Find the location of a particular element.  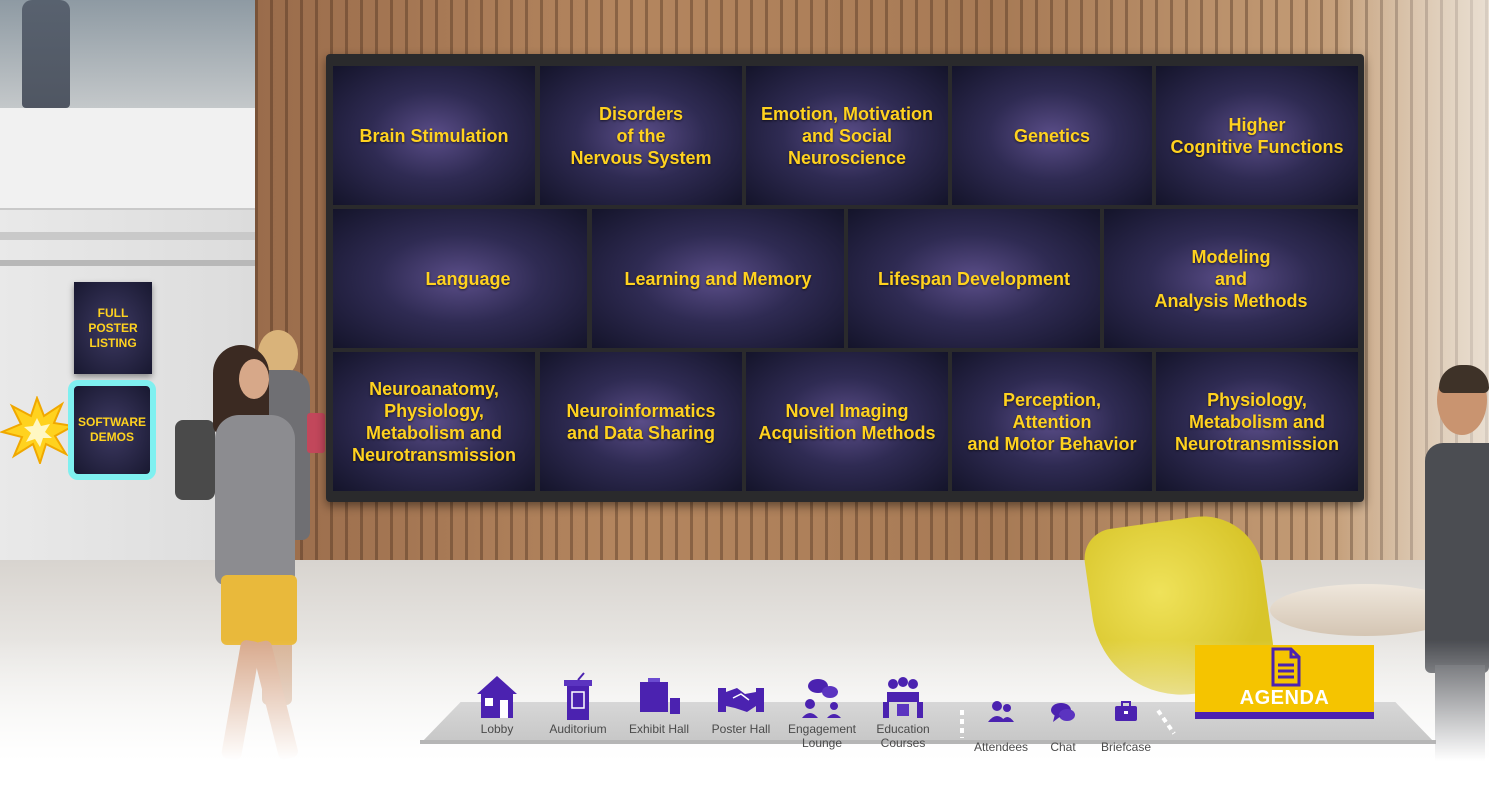

nav-briefcase: Briefcase is located at coordinates (1126, 726).